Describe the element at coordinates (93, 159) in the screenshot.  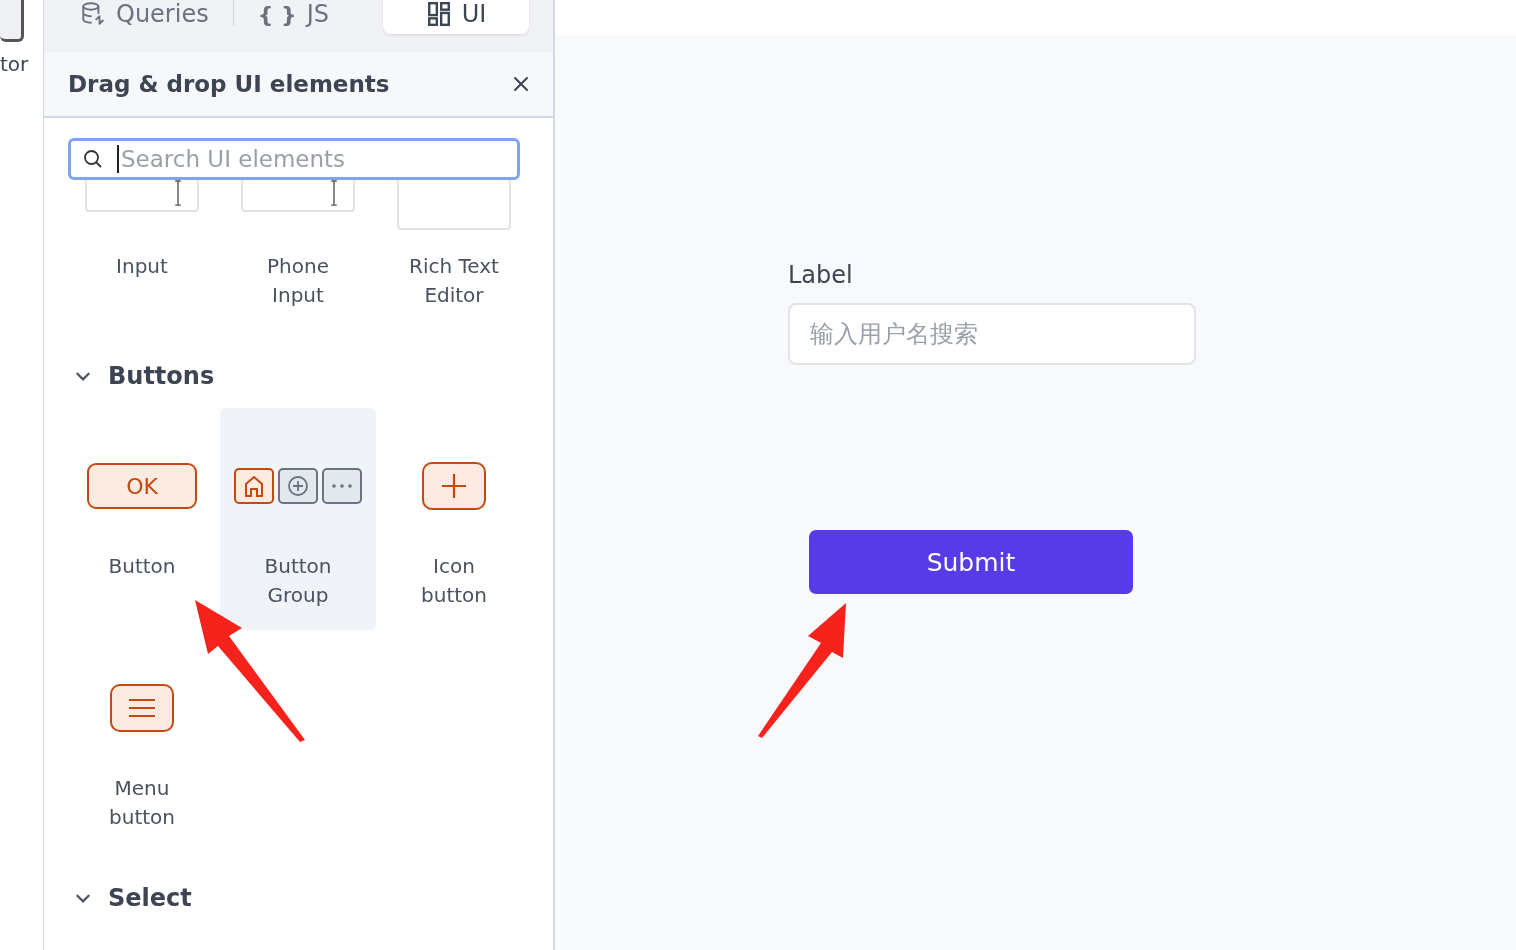
I see `search-icon` at that location.